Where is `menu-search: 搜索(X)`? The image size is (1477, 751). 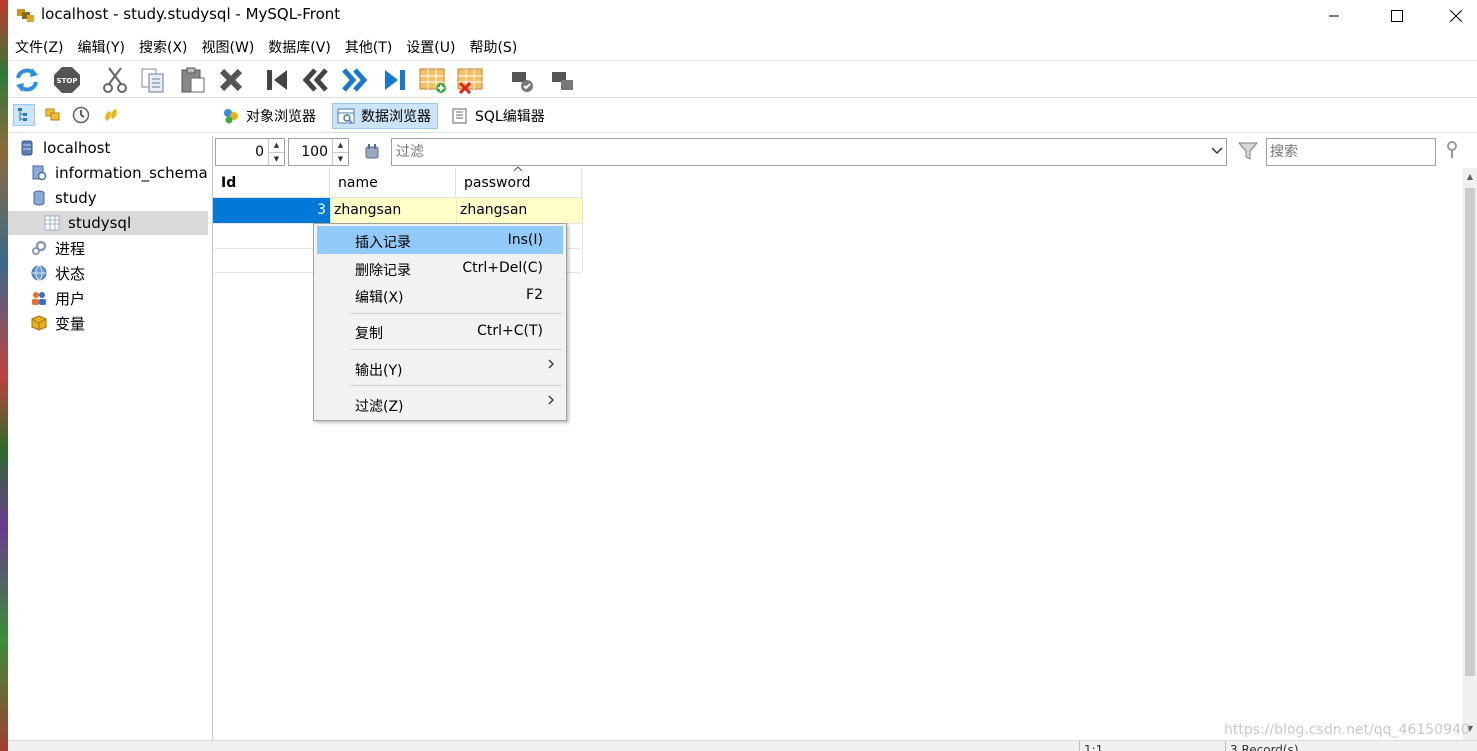 menu-search: 搜索(X) is located at coordinates (163, 46).